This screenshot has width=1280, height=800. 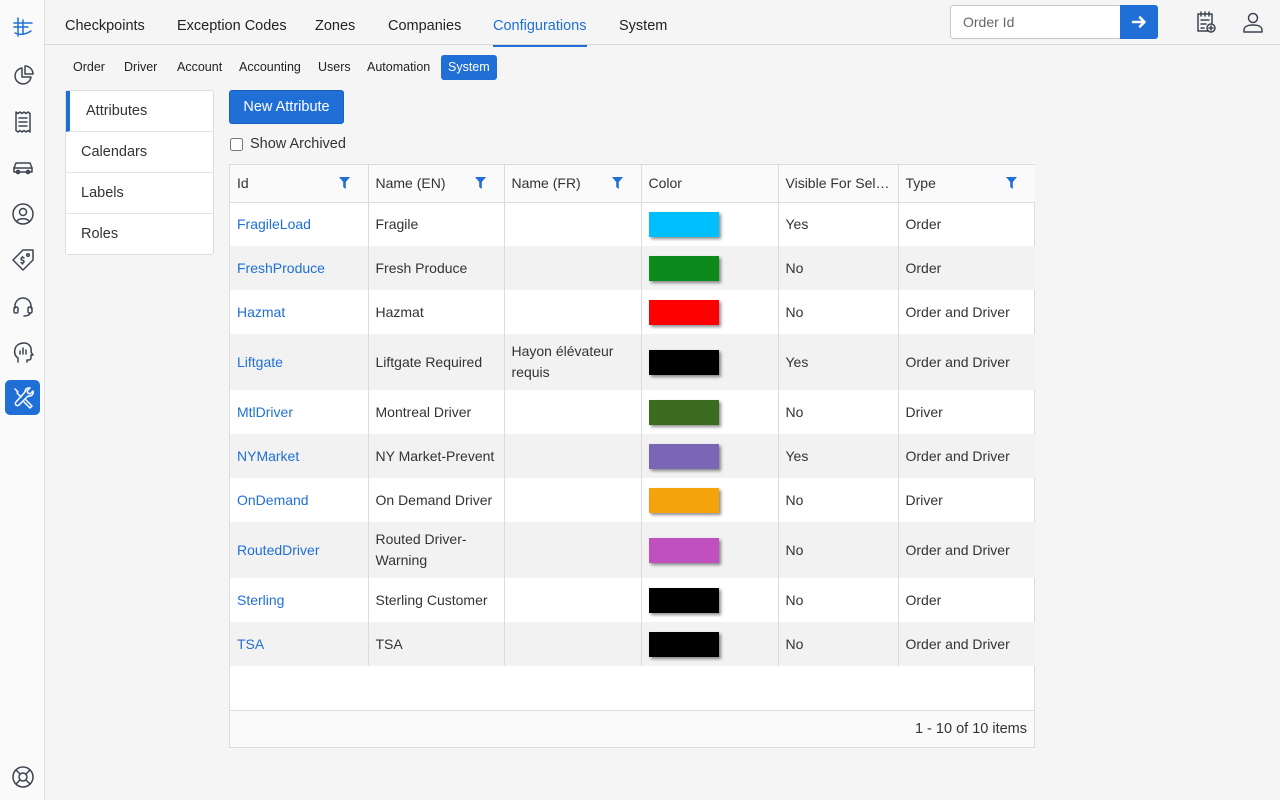 What do you see at coordinates (22, 259) in the screenshot?
I see `pricing-tag-icon` at bounding box center [22, 259].